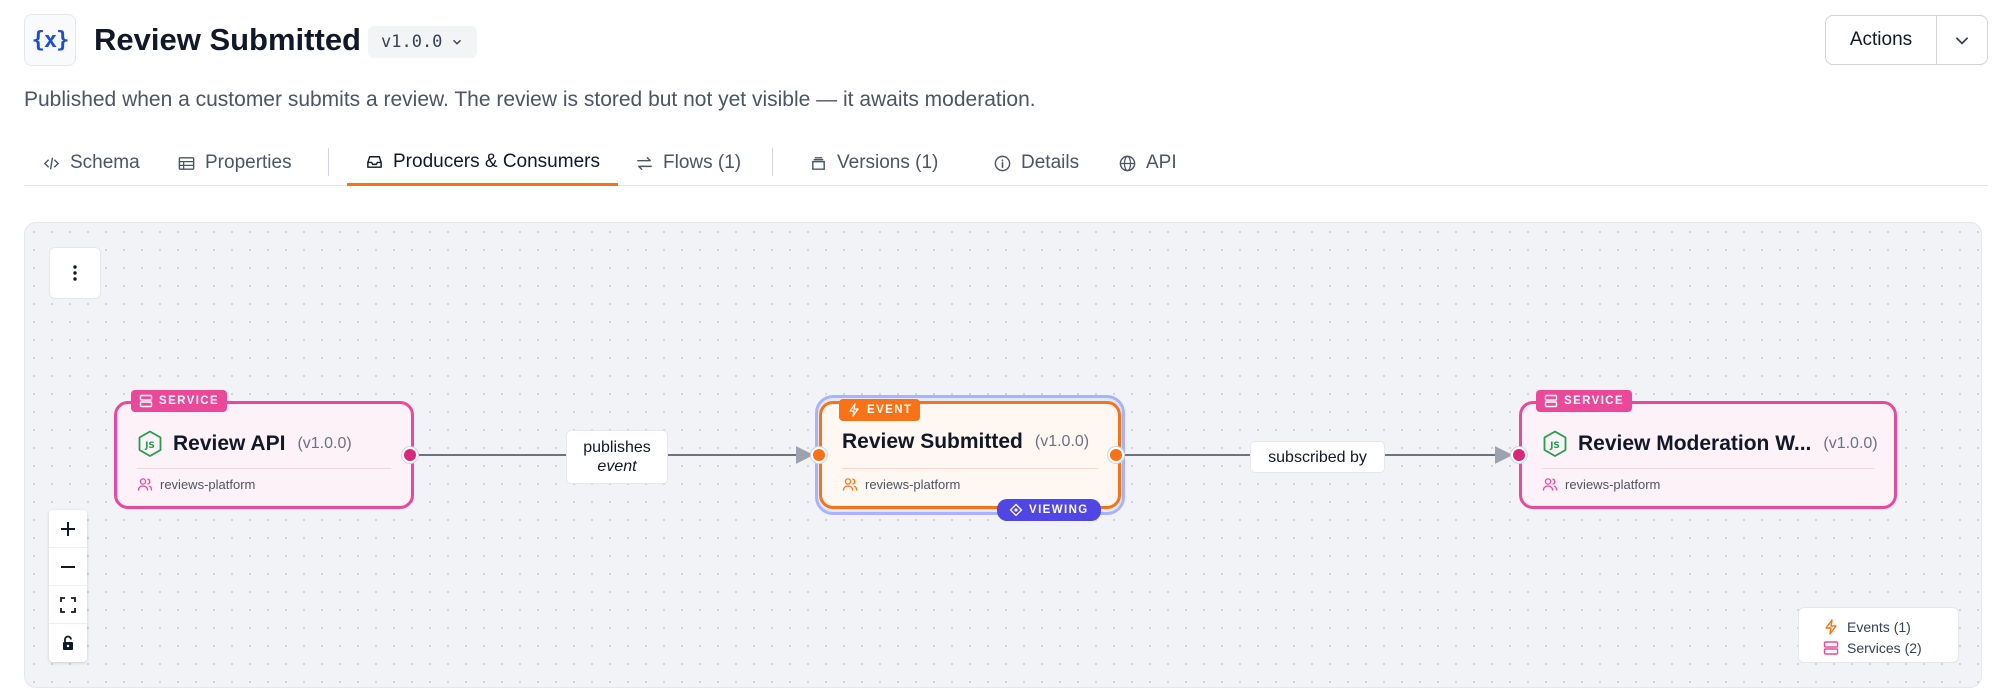  Describe the element at coordinates (1884, 647) in the screenshot. I see `legend-label: Services (2)` at that location.